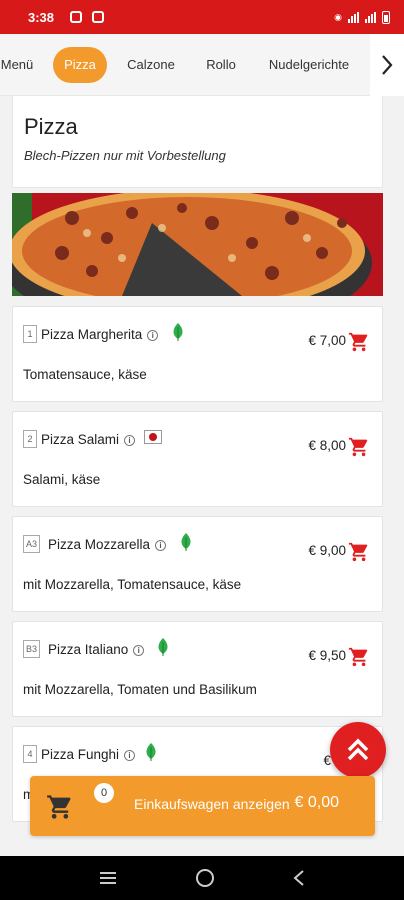  What do you see at coordinates (17, 65) in the screenshot?
I see `tab-menu: Menü` at bounding box center [17, 65].